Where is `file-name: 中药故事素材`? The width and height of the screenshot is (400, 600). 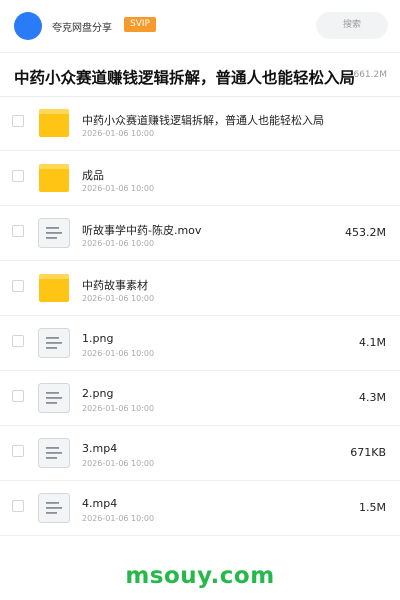
file-name: 中药故事素材 is located at coordinates (115, 285).